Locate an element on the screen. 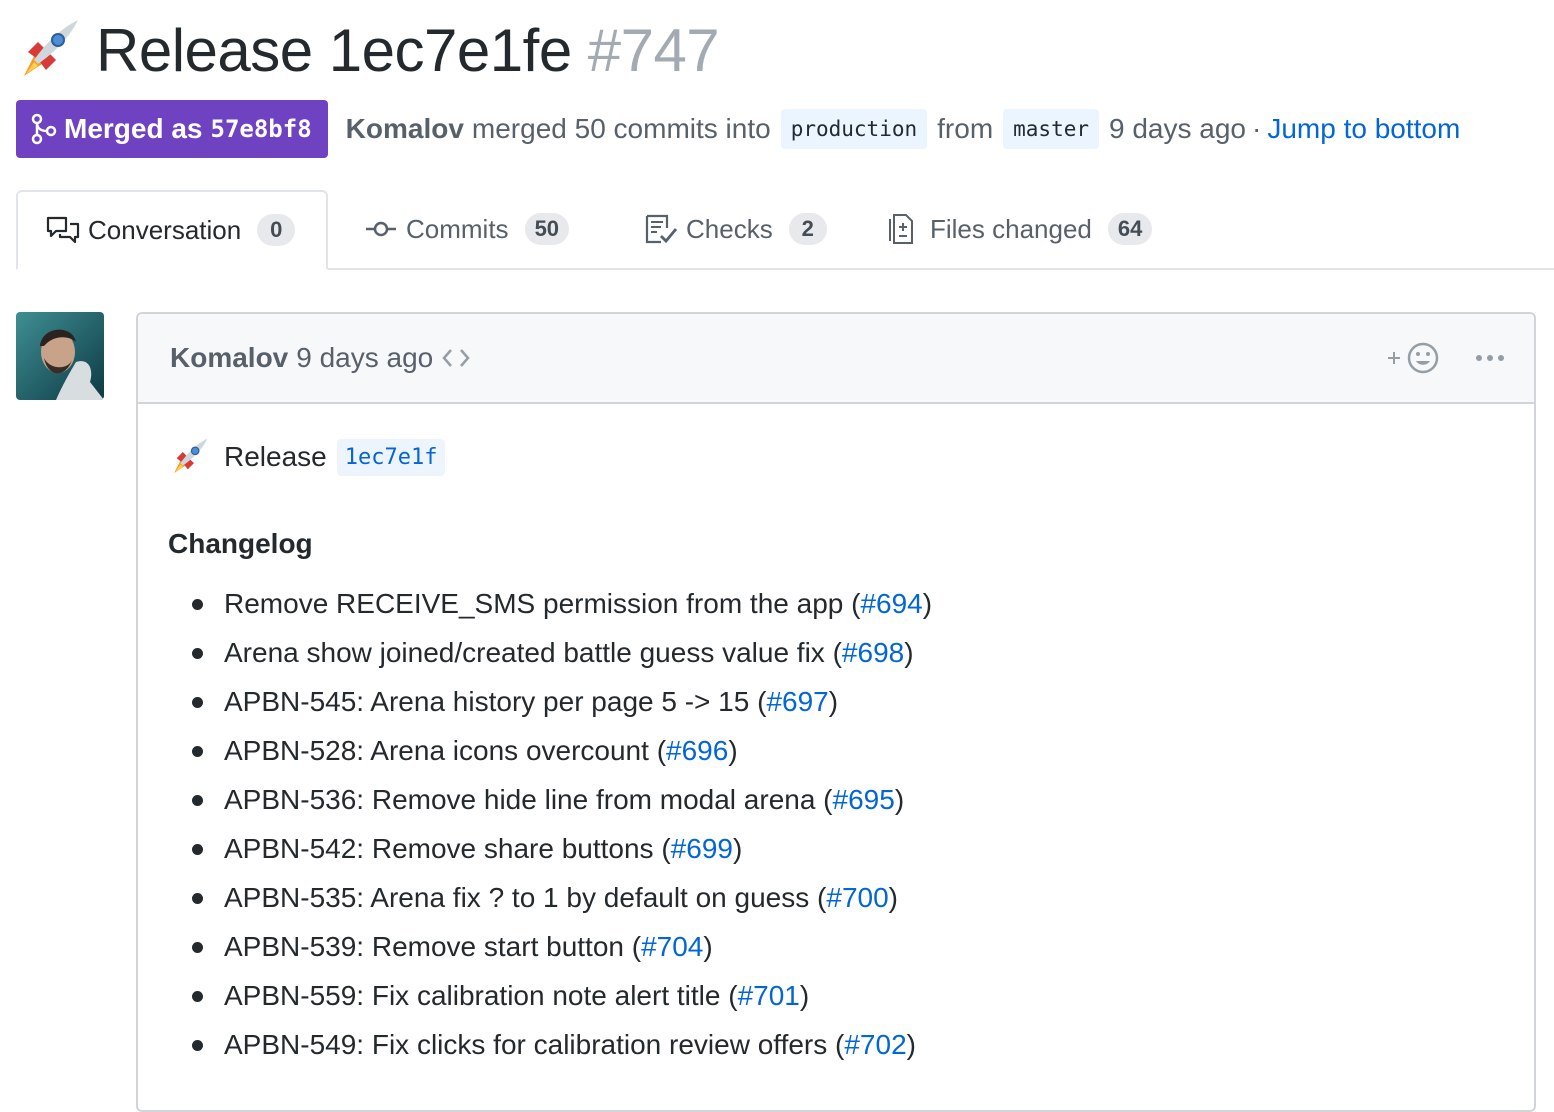  list-item: APBN-528: Arena icons overcount (#696) is located at coordinates (550, 755).